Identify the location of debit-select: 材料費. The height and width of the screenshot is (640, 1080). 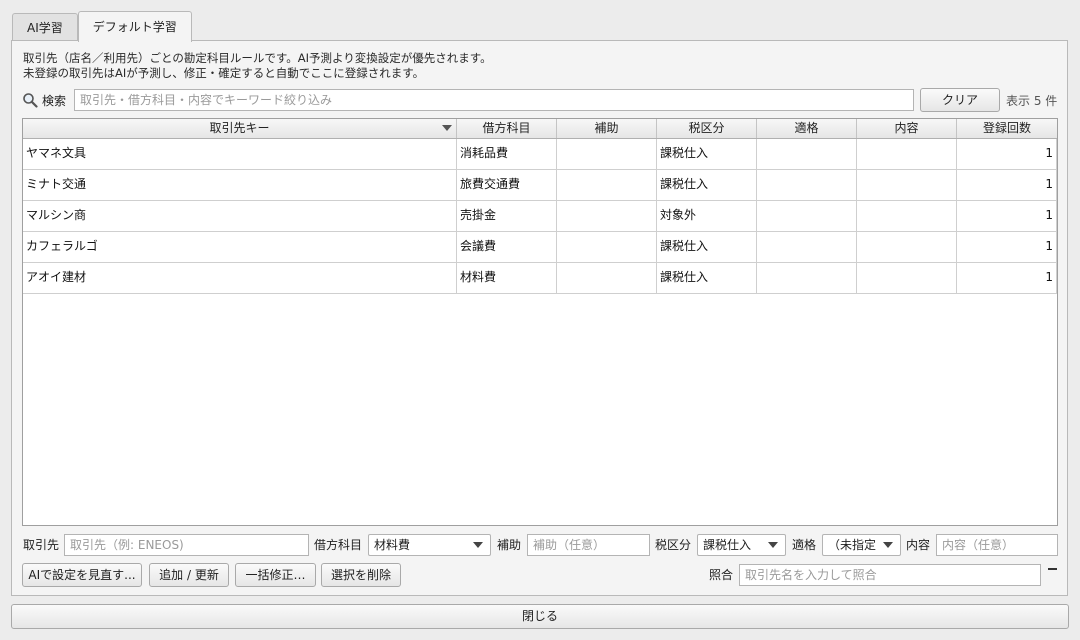
(429, 545).